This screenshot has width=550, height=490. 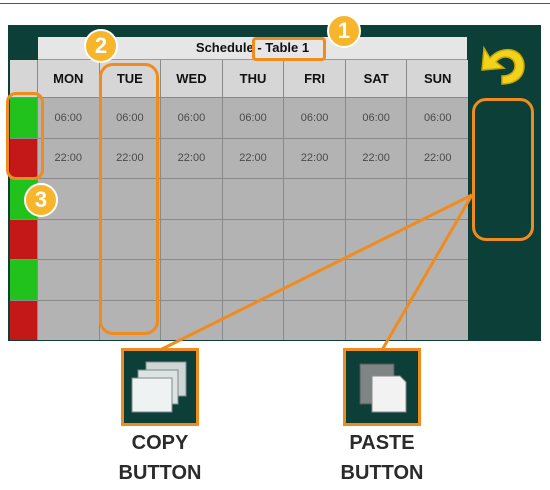 I want to click on marker-1: 1, so click(x=344, y=31).